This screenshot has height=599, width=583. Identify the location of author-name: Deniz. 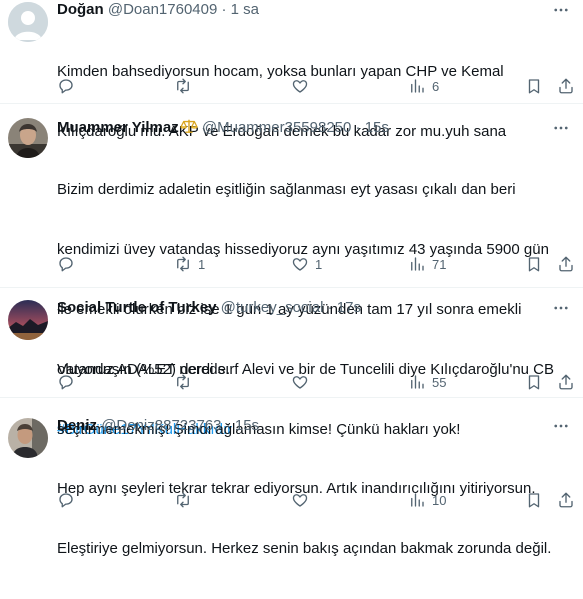
(77, 425).